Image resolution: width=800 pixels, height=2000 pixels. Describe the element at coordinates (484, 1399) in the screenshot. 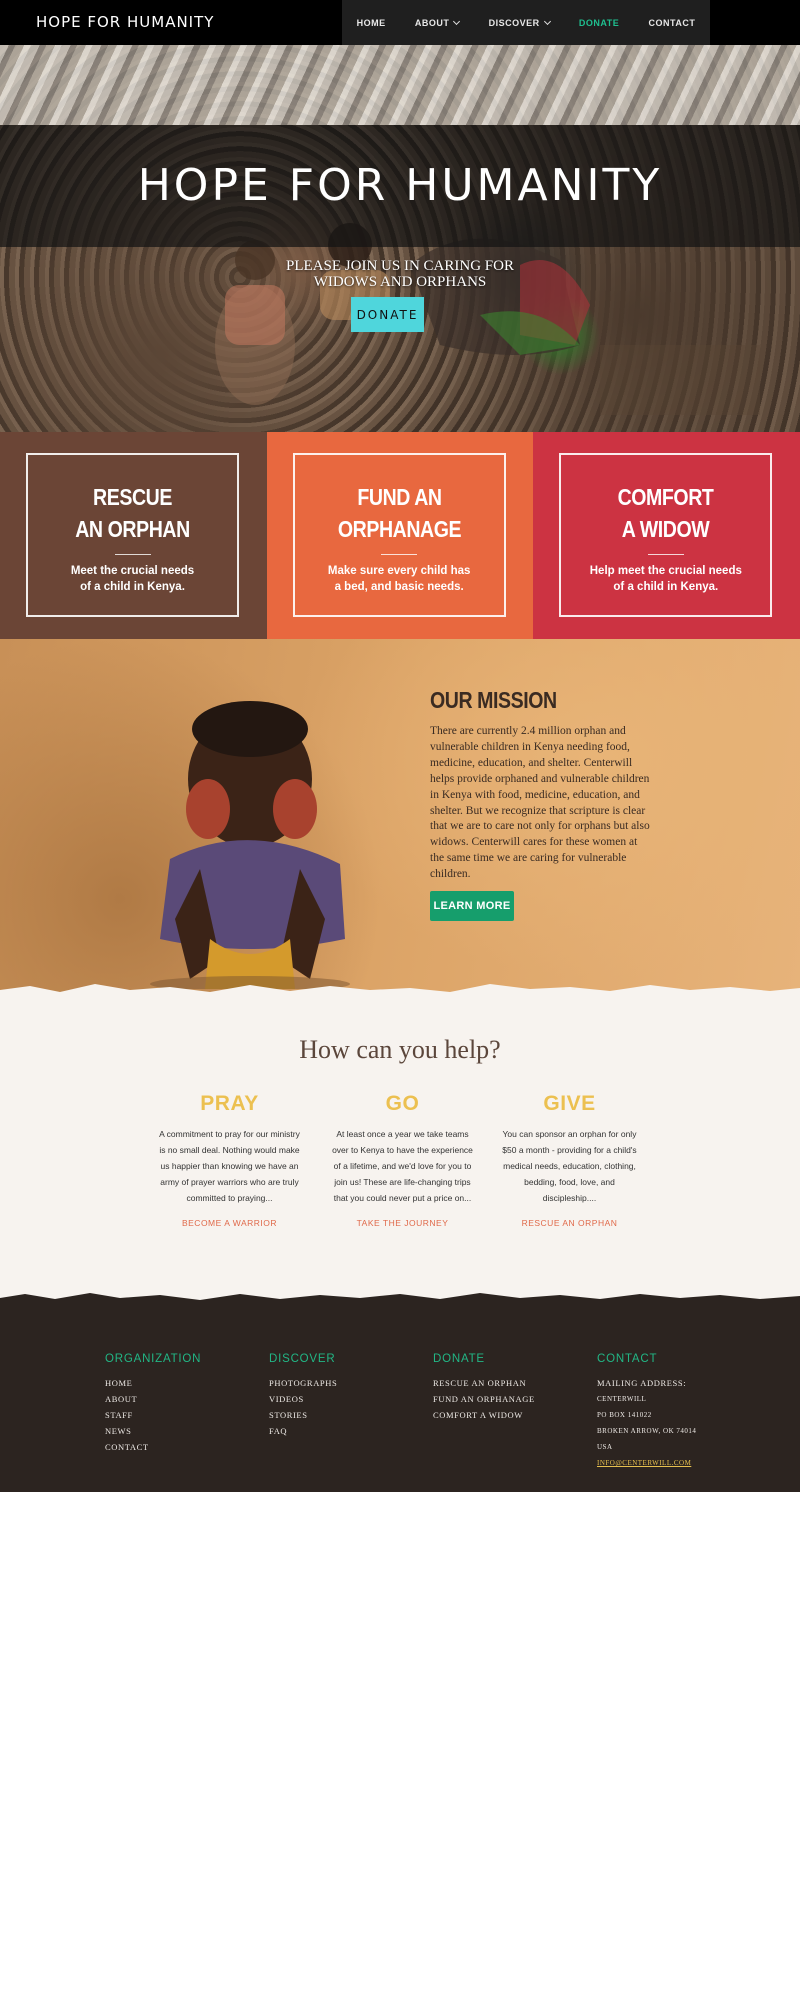

I see `footer-link-fund-orphanage: FUND AN ORPHANAGE` at that location.